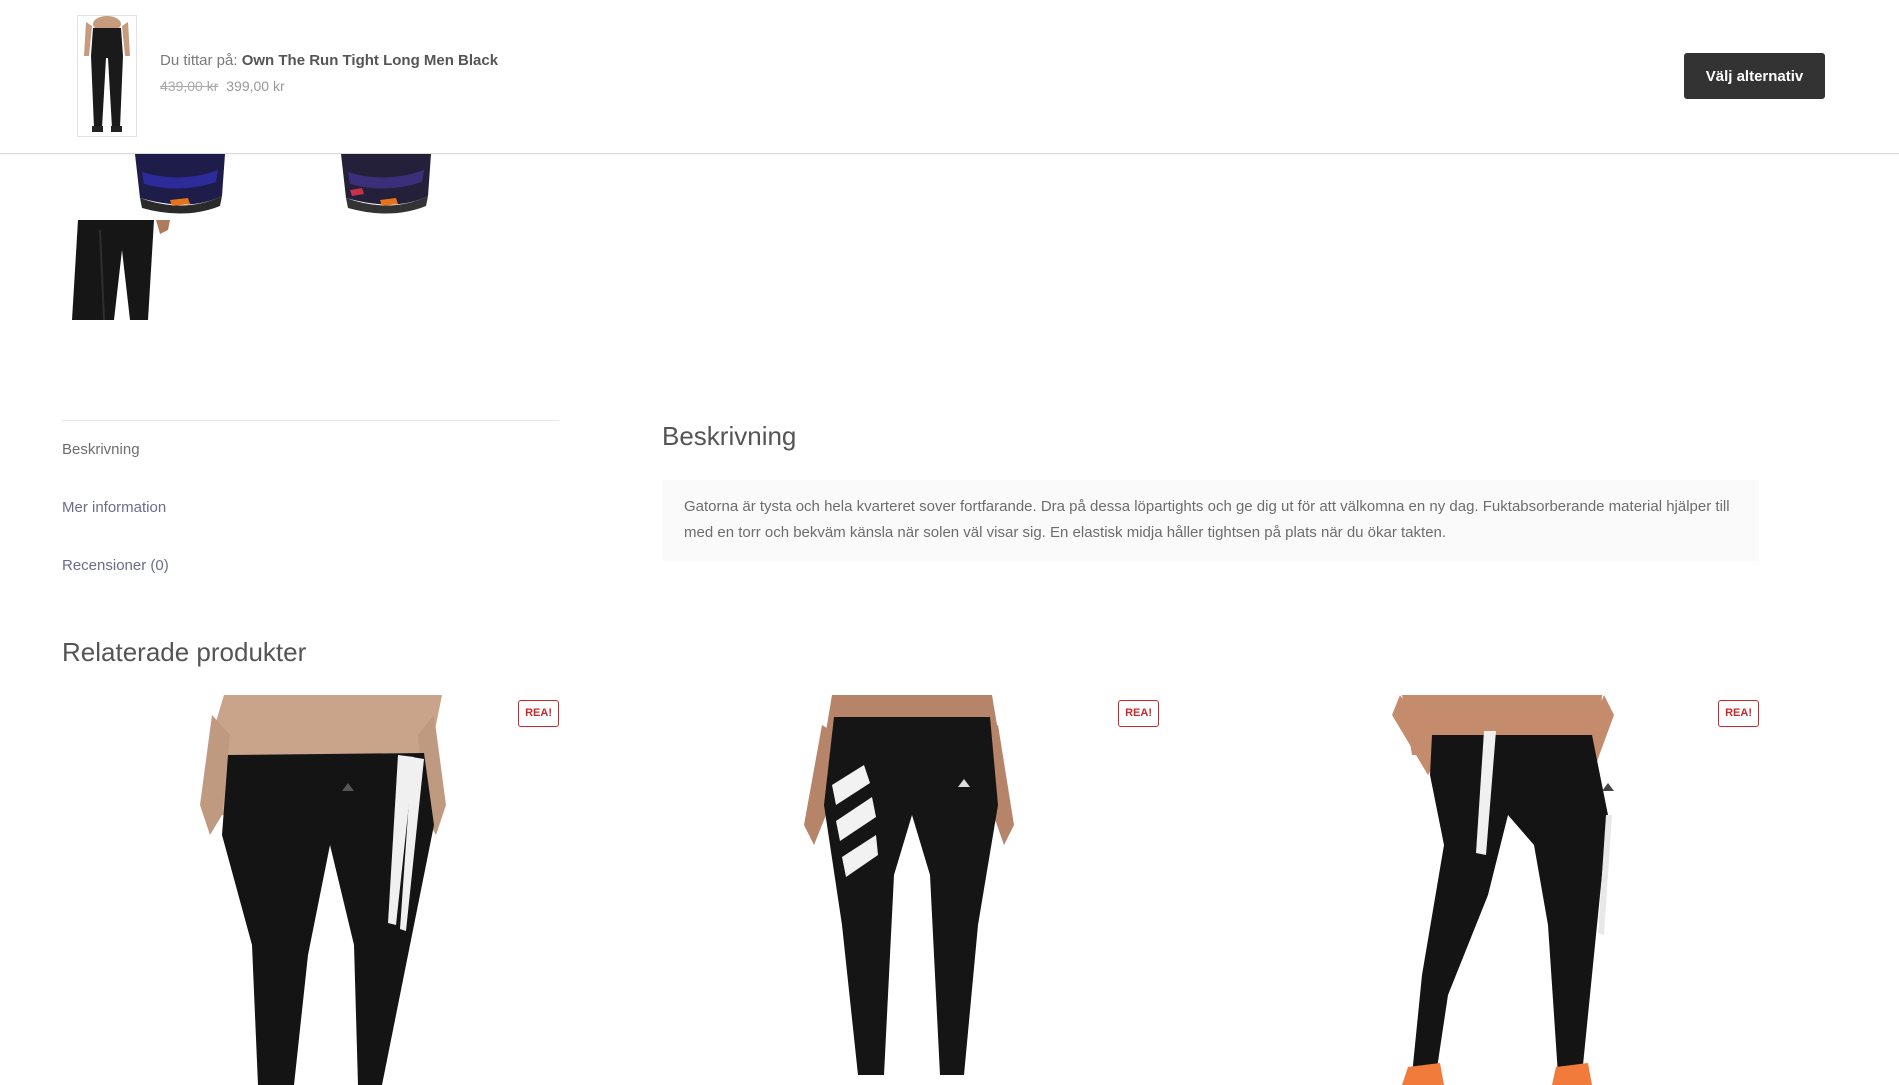  Describe the element at coordinates (370, 60) in the screenshot. I see `sticky-product-name: Own The Run Tight Long Men Black` at that location.